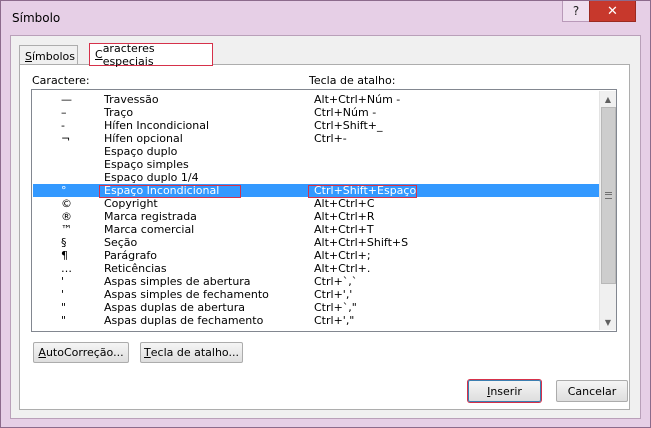 The image size is (651, 428). What do you see at coordinates (149, 229) in the screenshot?
I see `list-item-name: Marca comercial` at bounding box center [149, 229].